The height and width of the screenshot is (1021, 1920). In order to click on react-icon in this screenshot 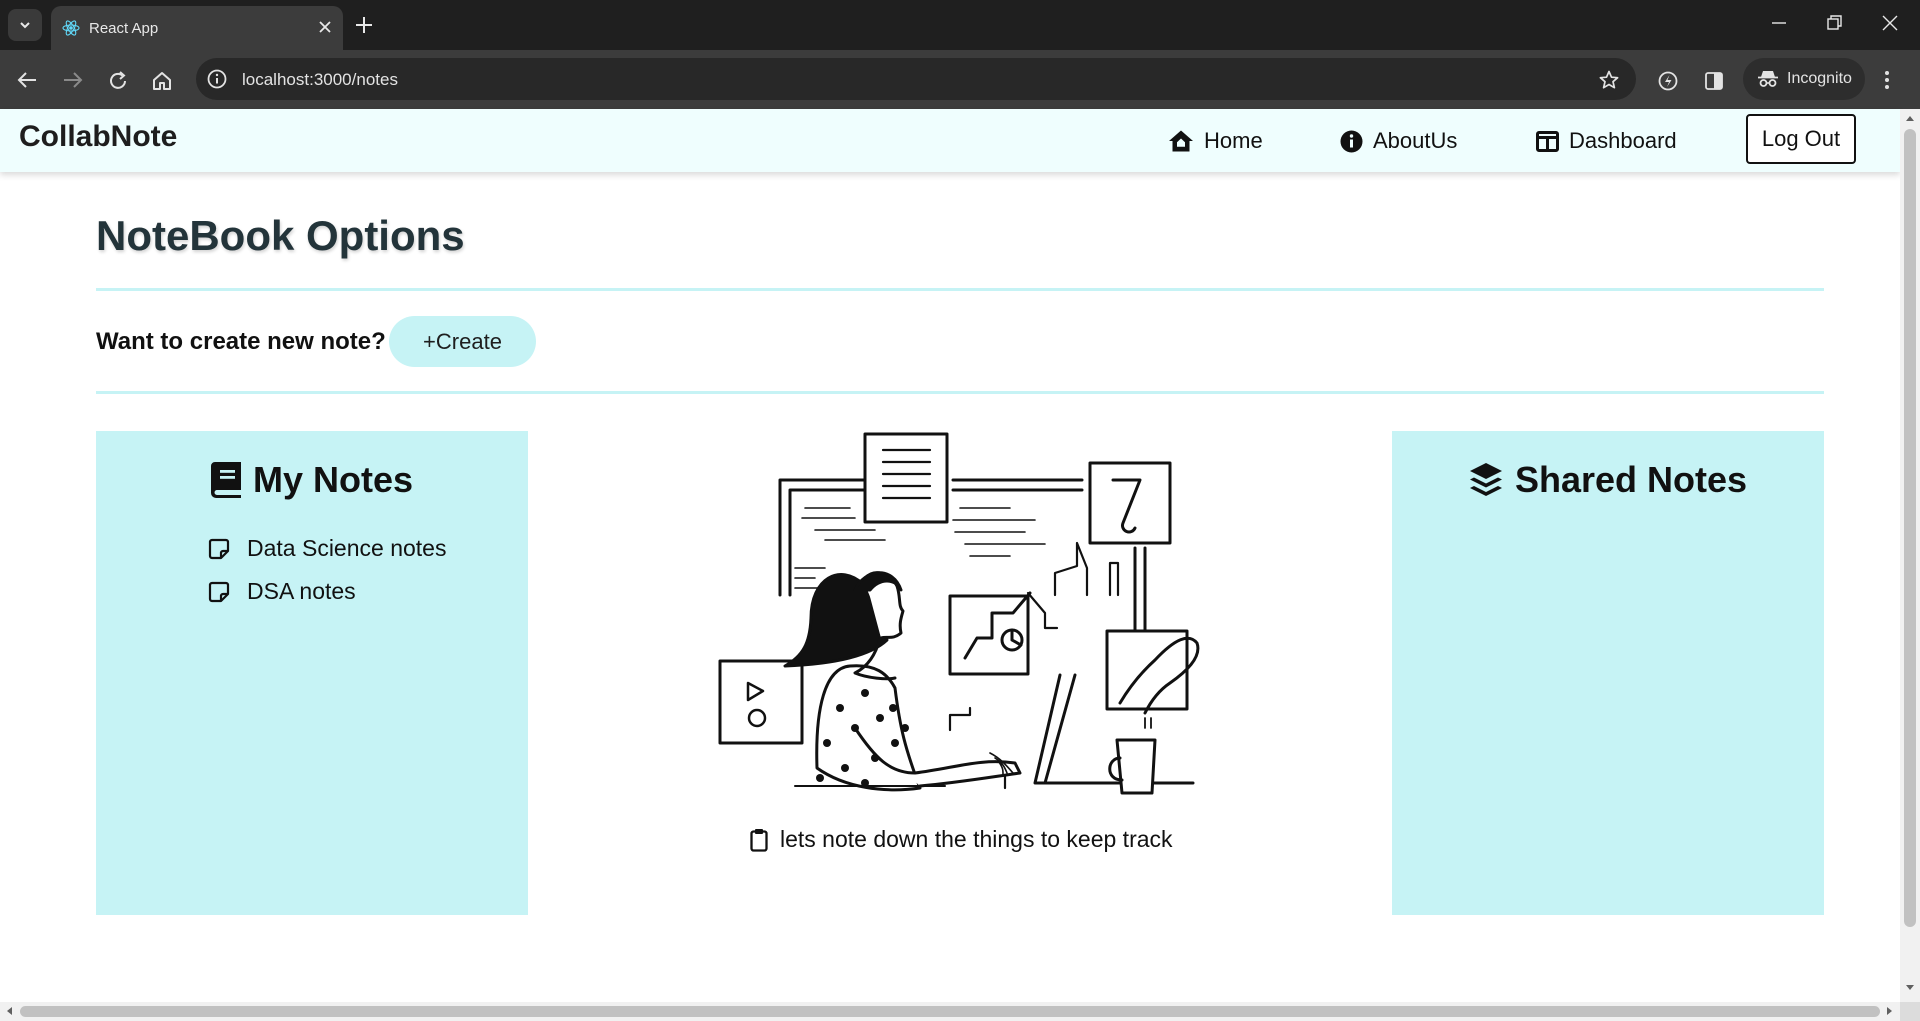, I will do `click(71, 28)`.